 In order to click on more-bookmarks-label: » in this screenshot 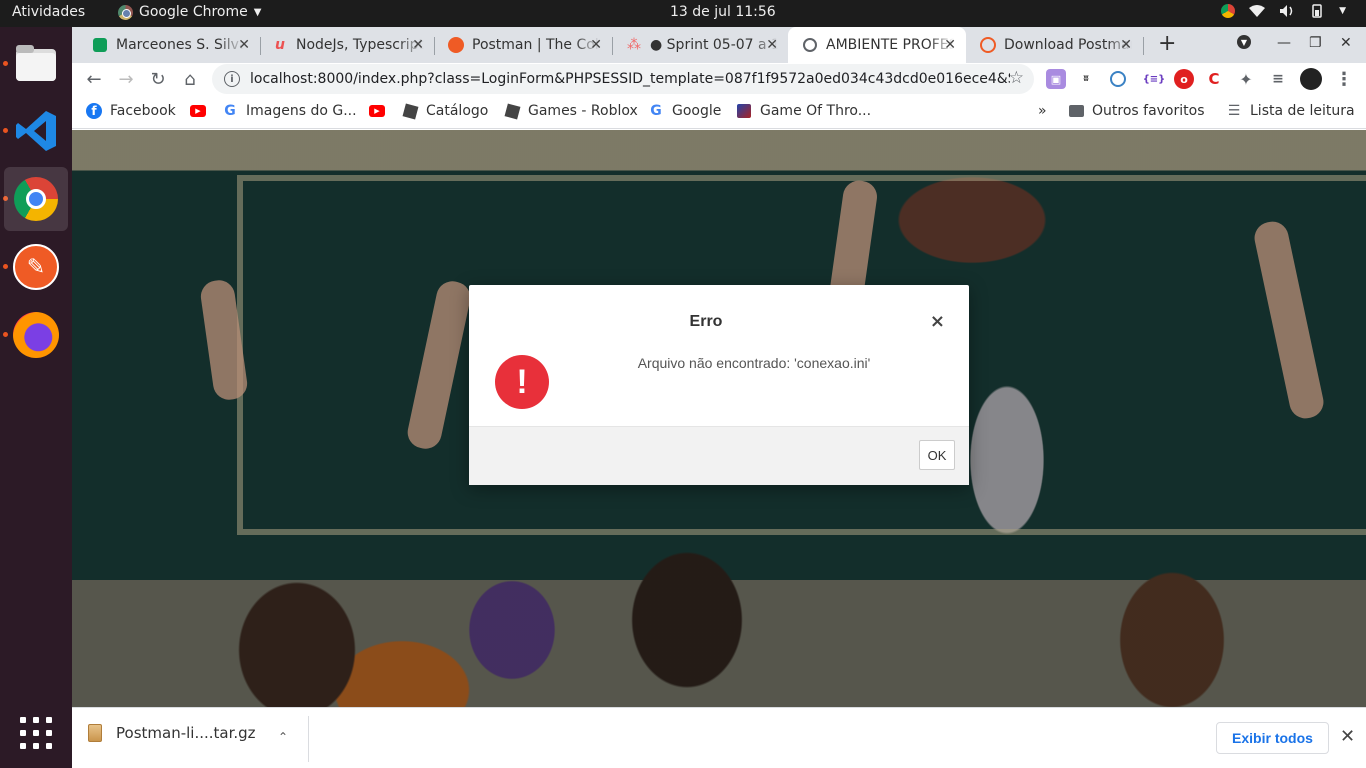, I will do `click(1042, 111)`.